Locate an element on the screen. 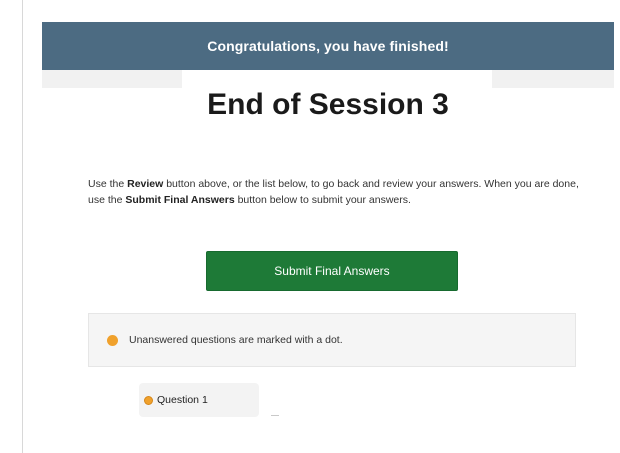 This screenshot has height=453, width=620. instructions-part-3: button below to submit your answers. is located at coordinates (322, 200).